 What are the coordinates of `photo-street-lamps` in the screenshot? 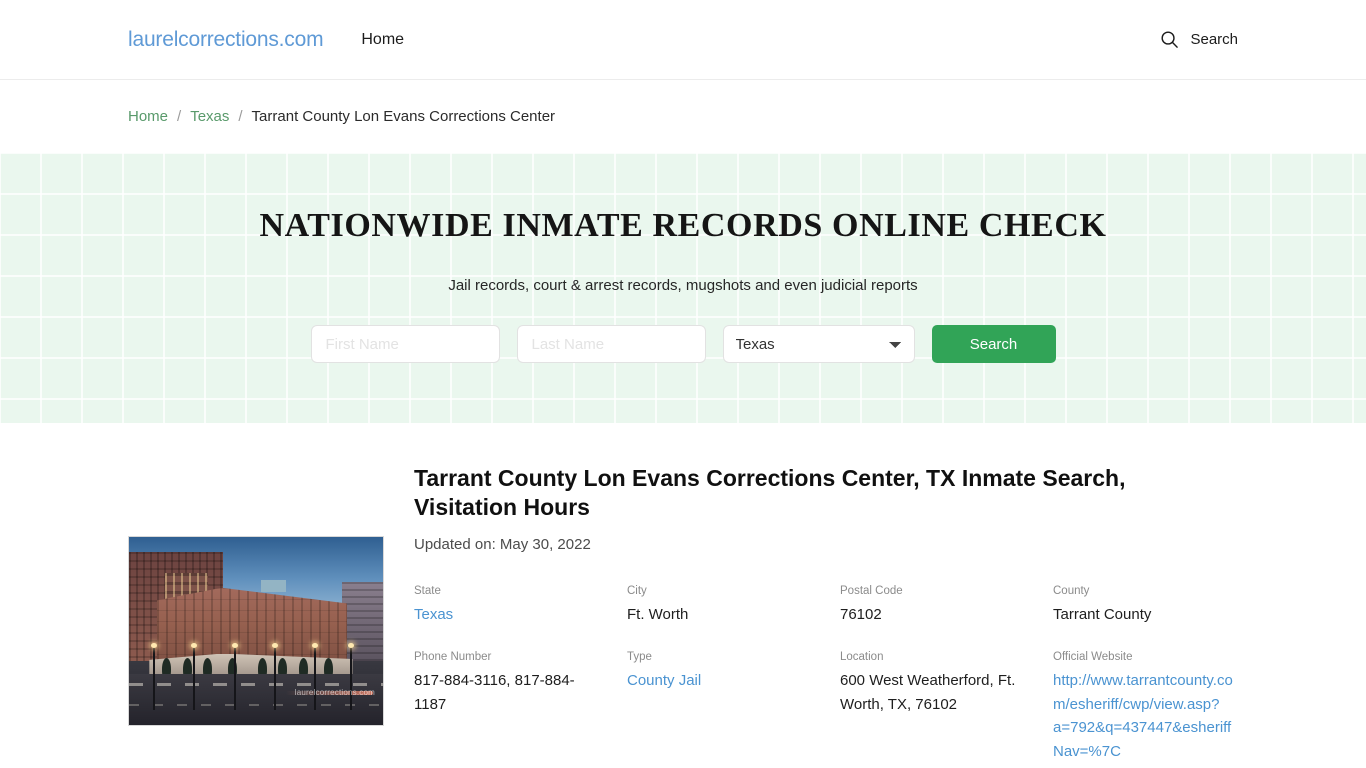 It's located at (256, 676).